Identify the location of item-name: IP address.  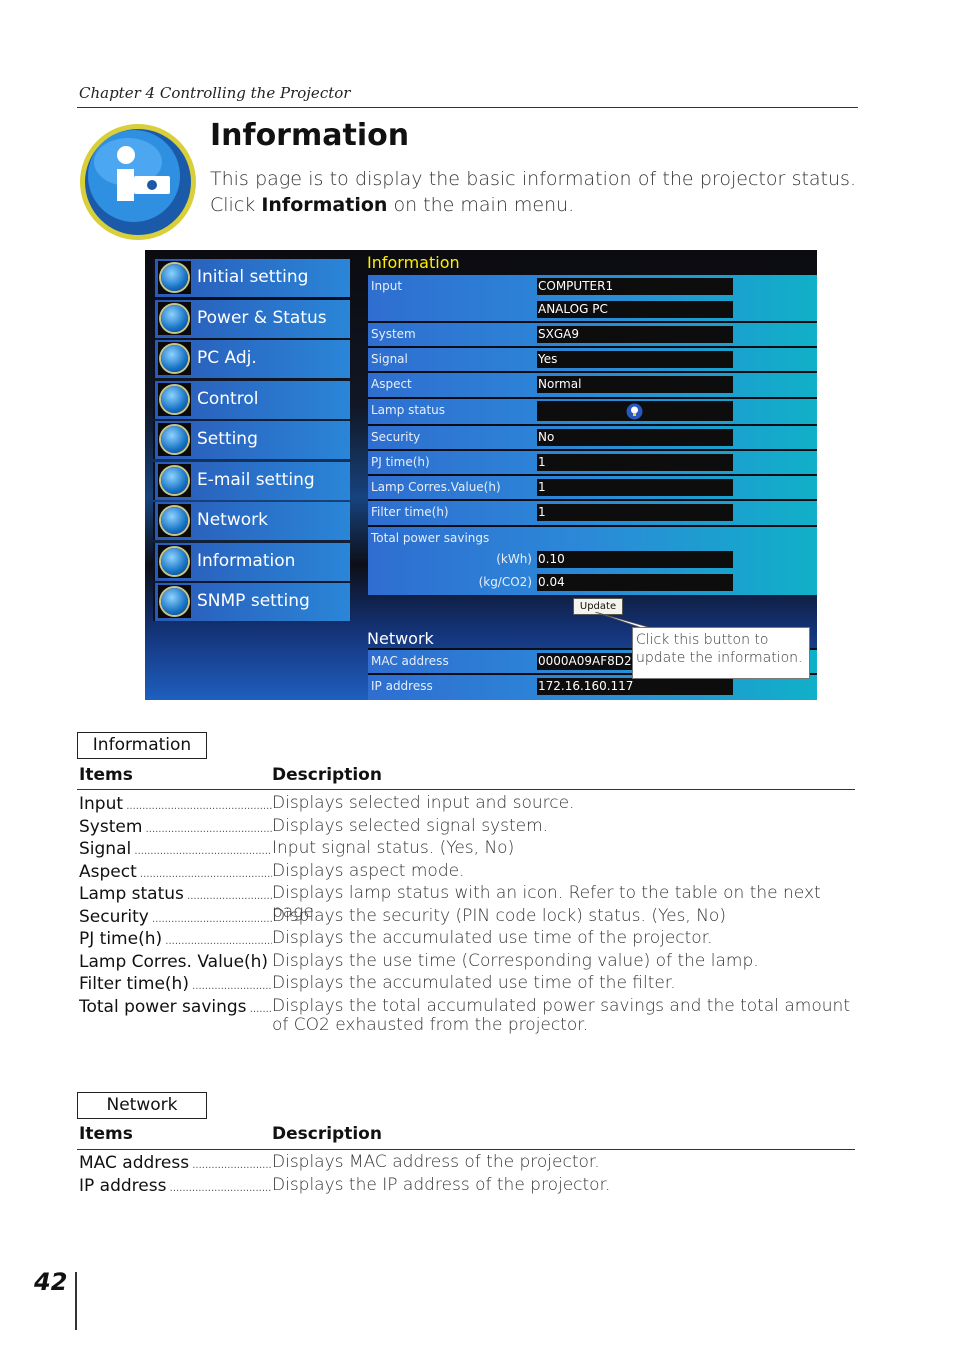
(175, 1187).